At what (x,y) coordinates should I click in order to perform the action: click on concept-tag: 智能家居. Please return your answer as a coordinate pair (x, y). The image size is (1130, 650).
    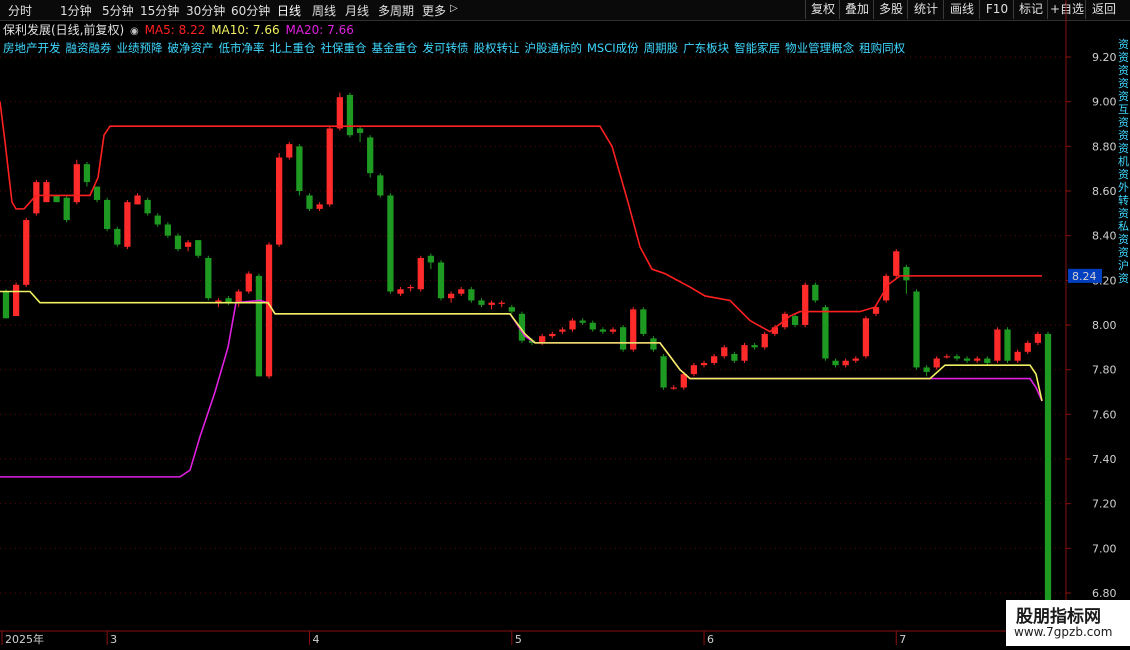
    Looking at the image, I should click on (757, 48).